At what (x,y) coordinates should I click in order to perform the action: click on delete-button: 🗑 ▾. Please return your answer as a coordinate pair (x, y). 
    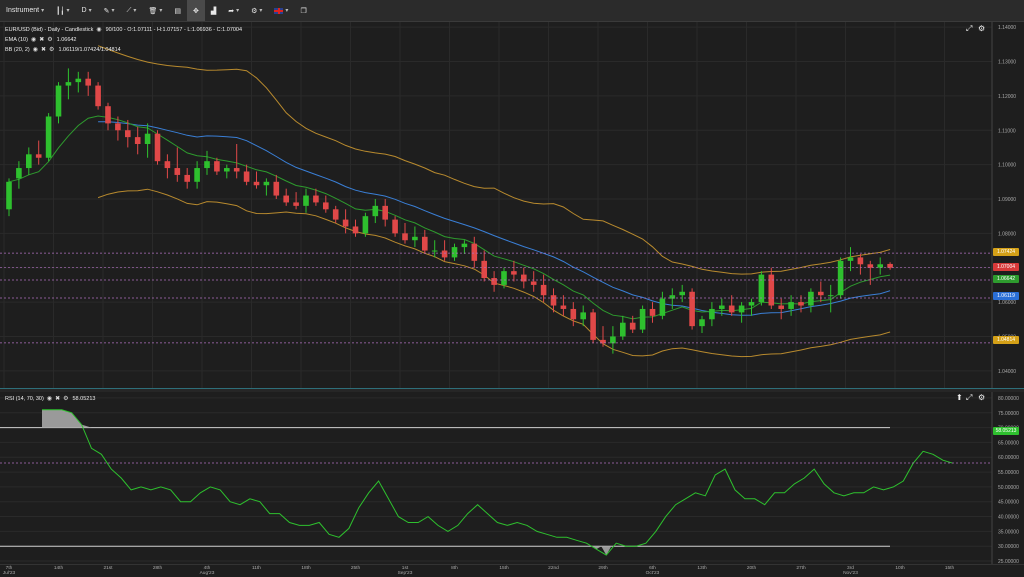
    Looking at the image, I should click on (155, 10).